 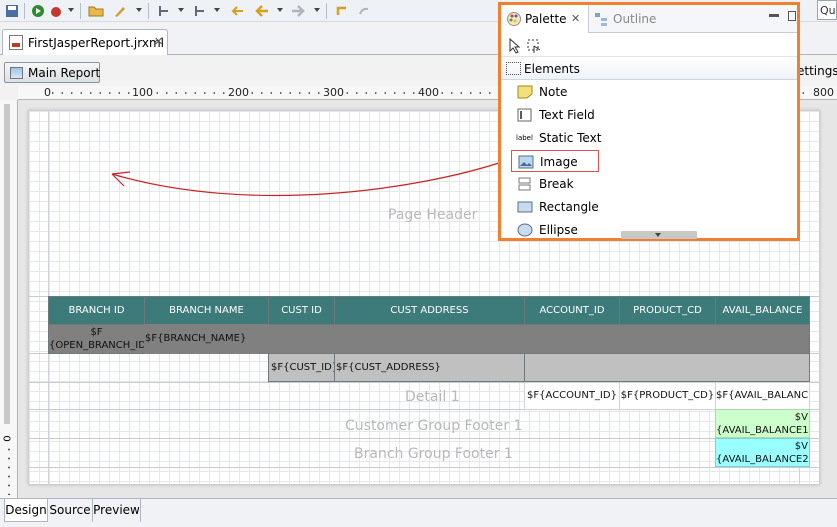 I want to click on palette-item-break: Break, so click(x=631, y=184).